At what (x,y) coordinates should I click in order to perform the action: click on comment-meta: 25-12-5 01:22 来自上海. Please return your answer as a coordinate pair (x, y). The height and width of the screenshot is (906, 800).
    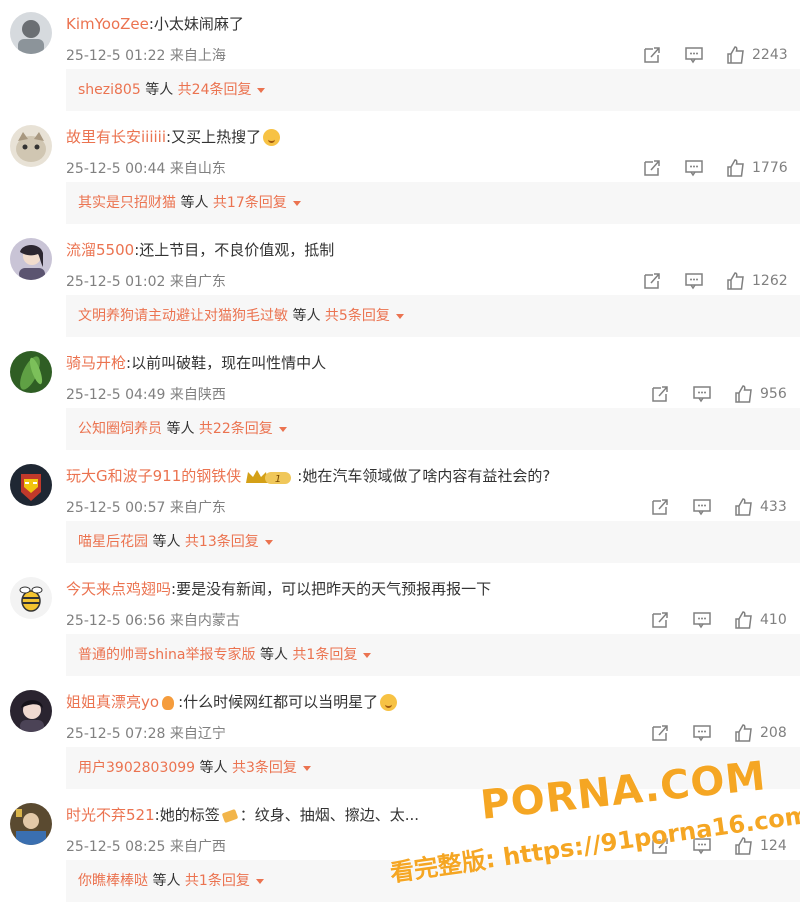
    Looking at the image, I should click on (146, 55).